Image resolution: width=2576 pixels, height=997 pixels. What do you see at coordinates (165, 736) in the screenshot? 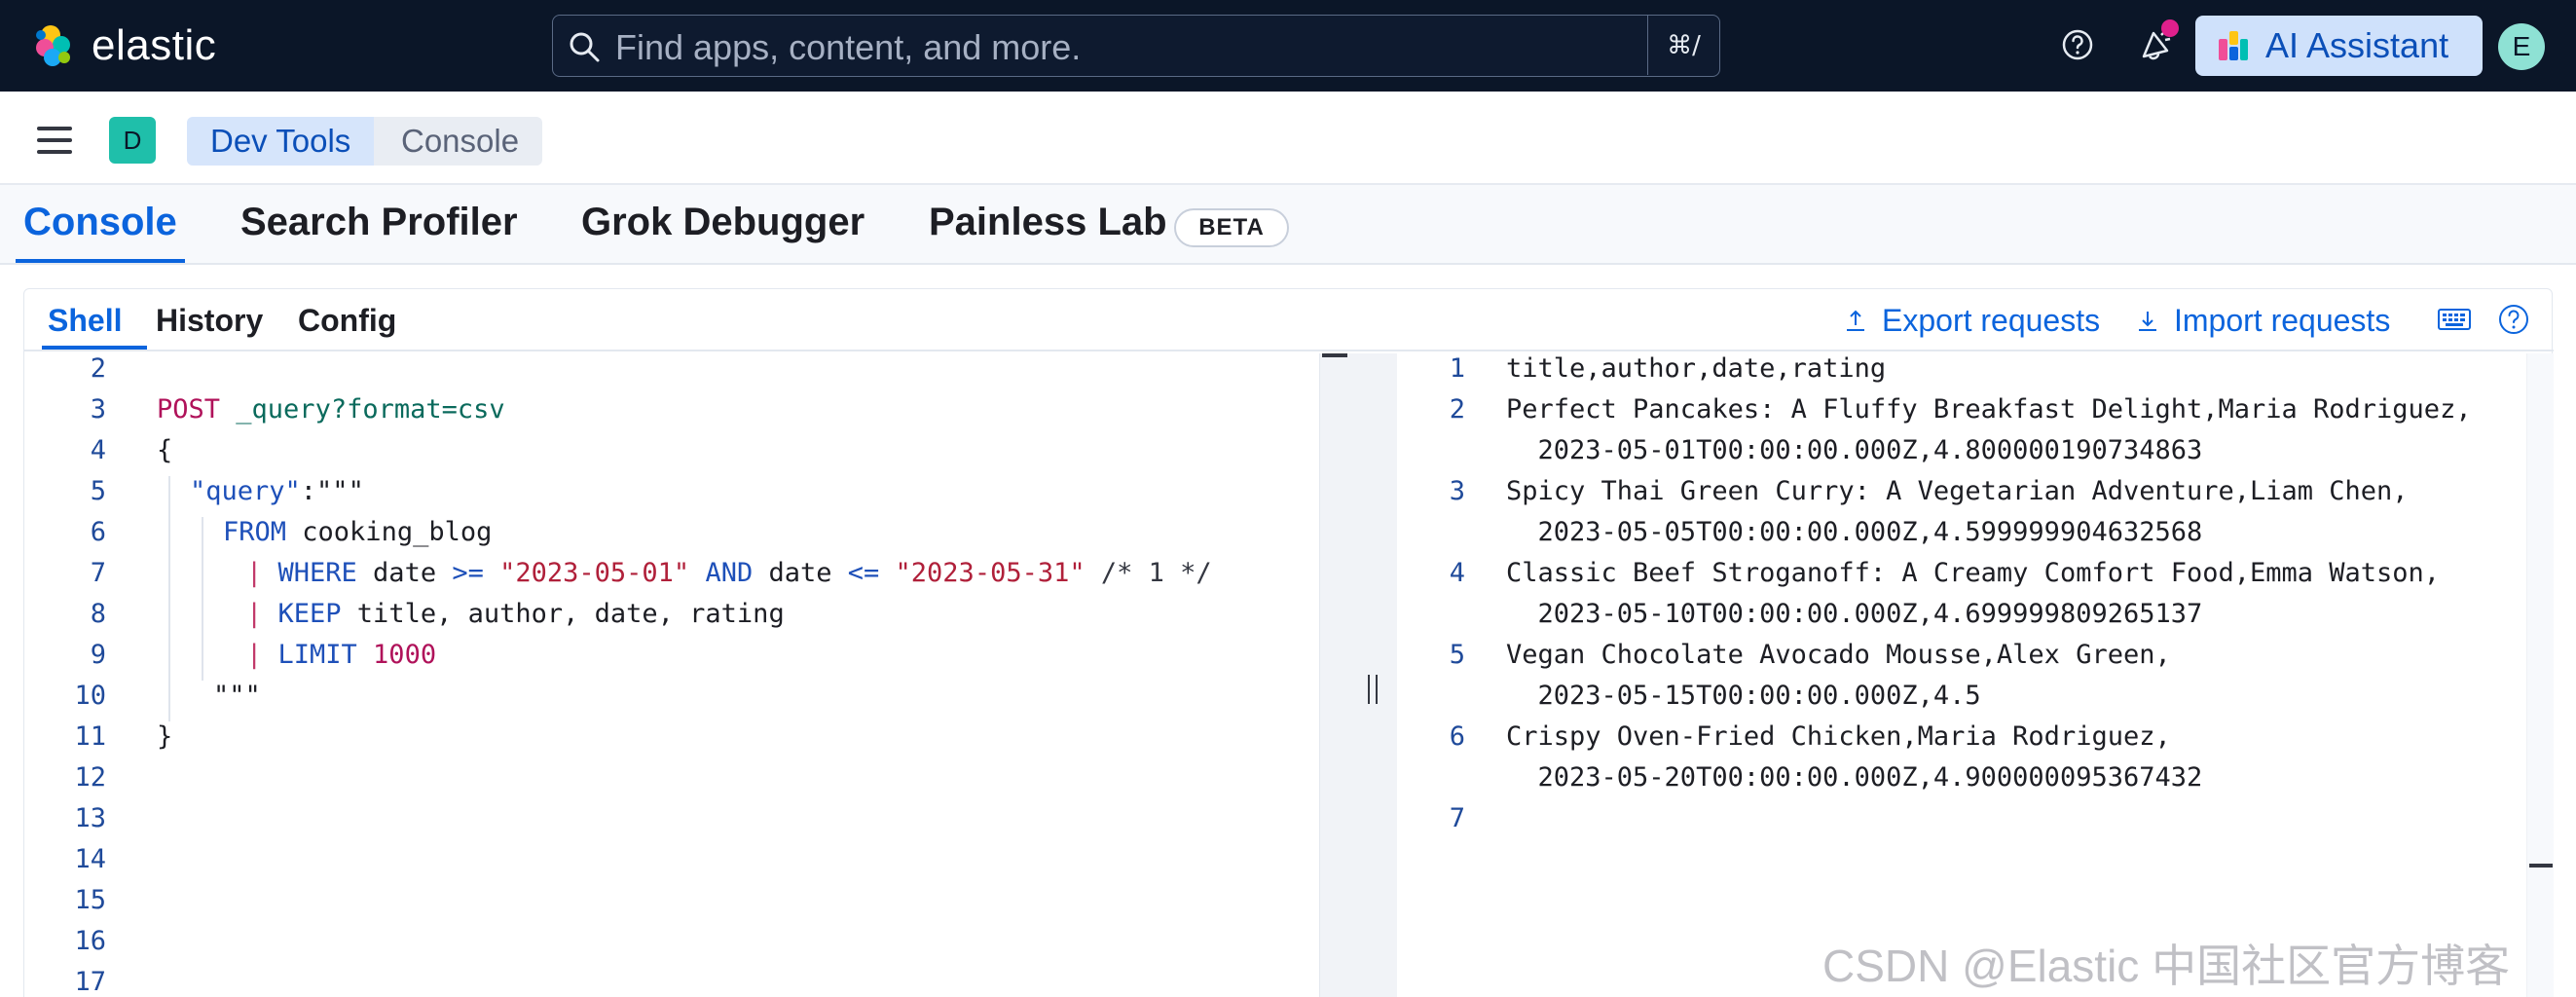
I see `code-line: }` at bounding box center [165, 736].